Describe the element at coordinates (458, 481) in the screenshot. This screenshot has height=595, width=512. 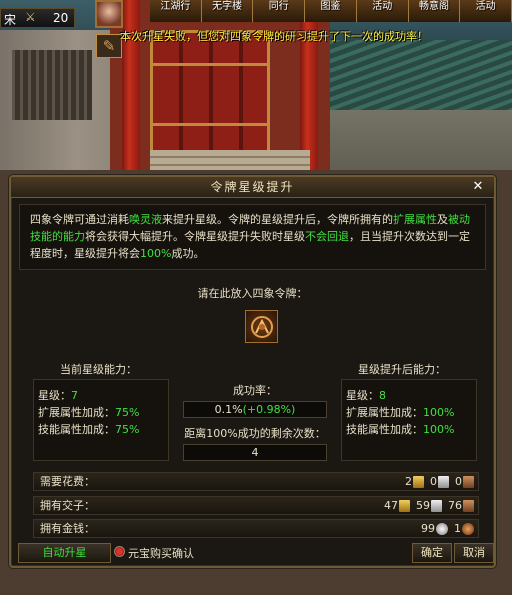
I see `cost-copper: 0` at that location.